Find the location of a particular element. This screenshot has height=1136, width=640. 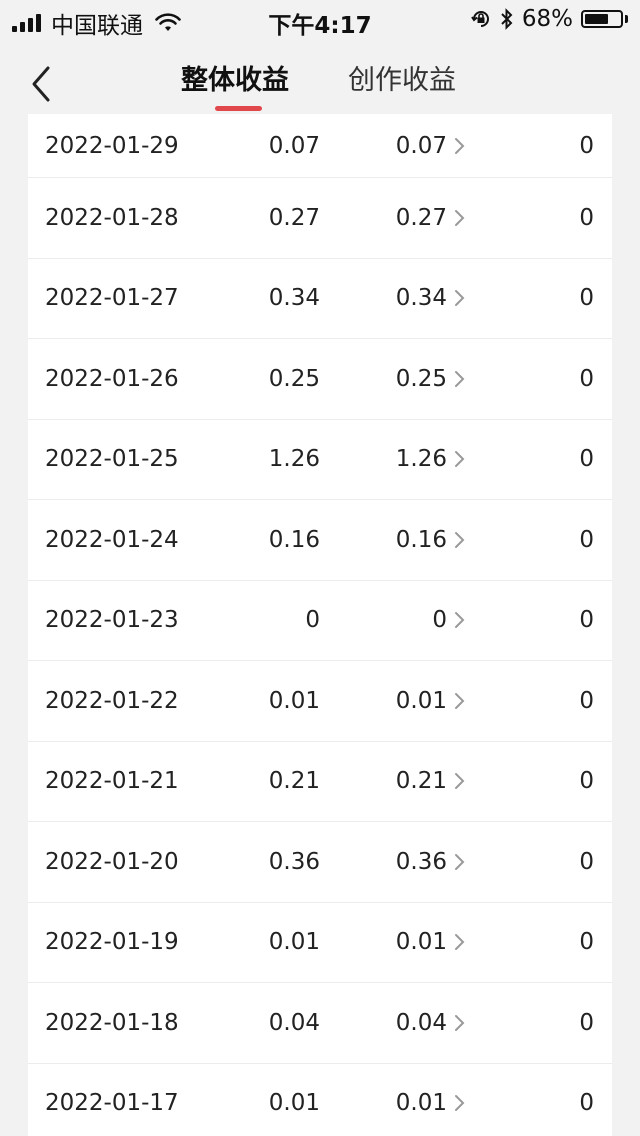

list-item: 2022-01-26 0.25 0.25 0 is located at coordinates (320, 379).